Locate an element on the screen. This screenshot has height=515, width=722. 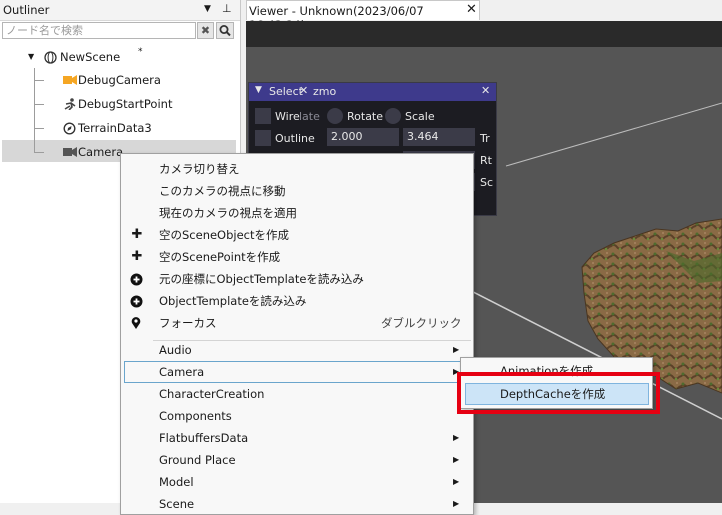
menu-item-label: CharacterCreation is located at coordinates (212, 394).